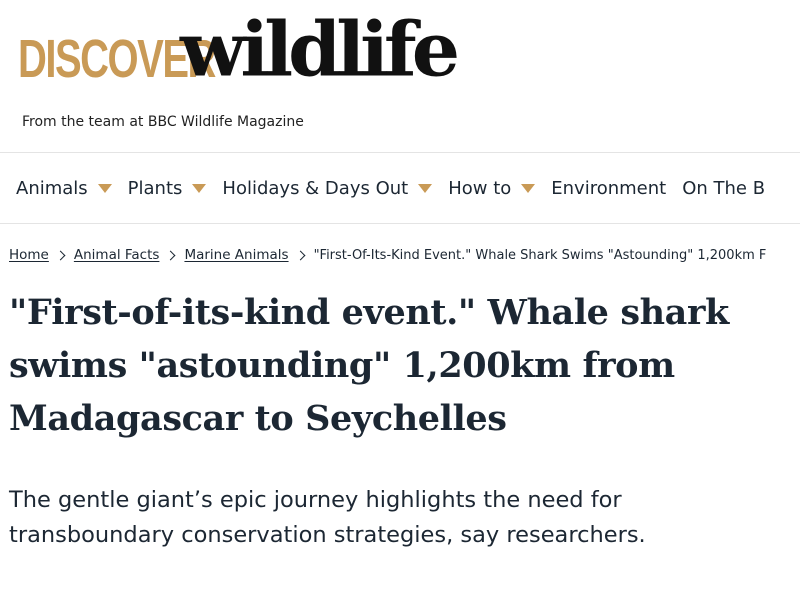  What do you see at coordinates (155, 188) in the screenshot?
I see `nav-item-label: Plants` at bounding box center [155, 188].